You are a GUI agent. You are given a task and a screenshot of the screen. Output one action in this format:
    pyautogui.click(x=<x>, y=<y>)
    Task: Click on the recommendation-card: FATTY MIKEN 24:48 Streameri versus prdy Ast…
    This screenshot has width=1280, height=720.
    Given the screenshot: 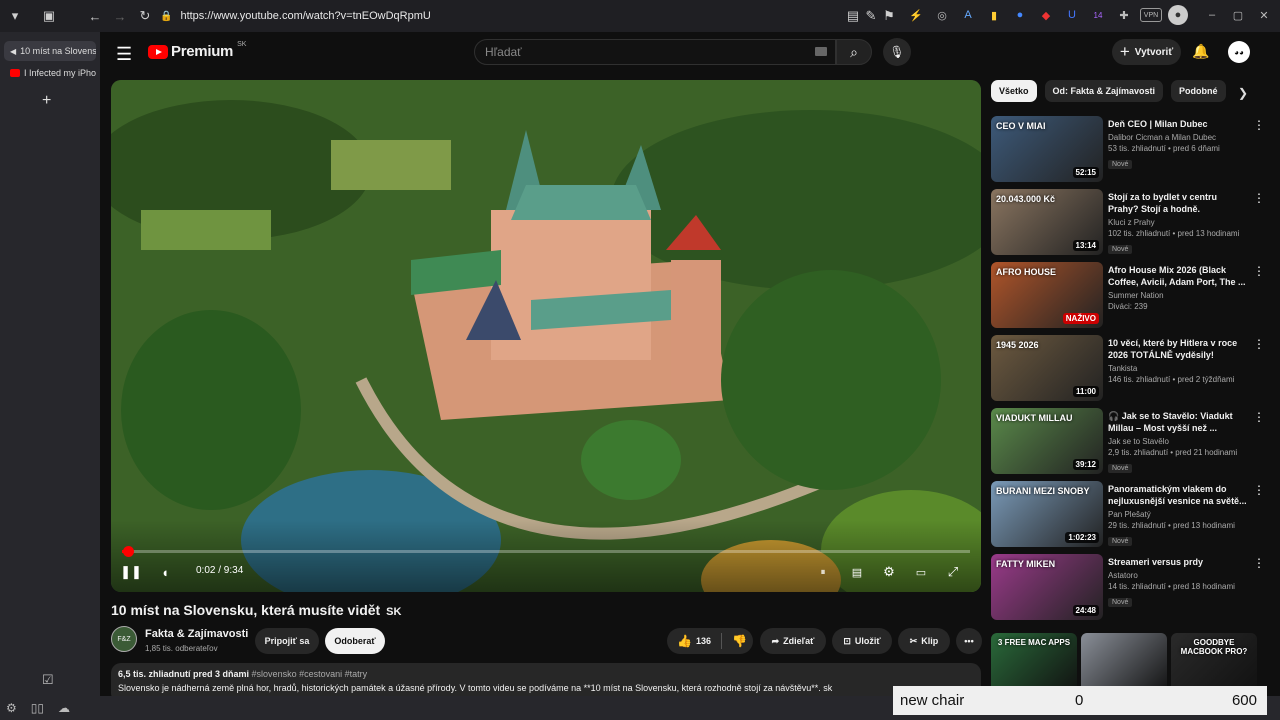 What is the action you would take?
    pyautogui.click(x=1129, y=587)
    